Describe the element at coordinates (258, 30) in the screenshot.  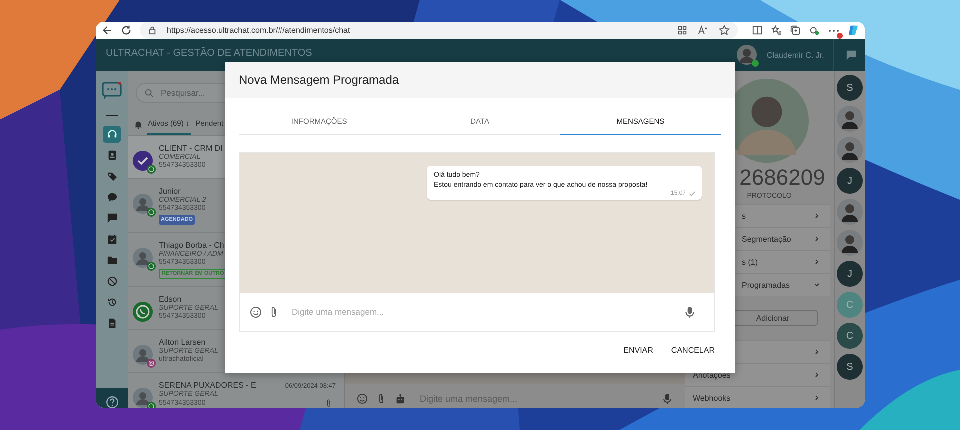
I see `url-text: https://acesso.ultrachat.com.br/#/atendimentos/chat` at that location.